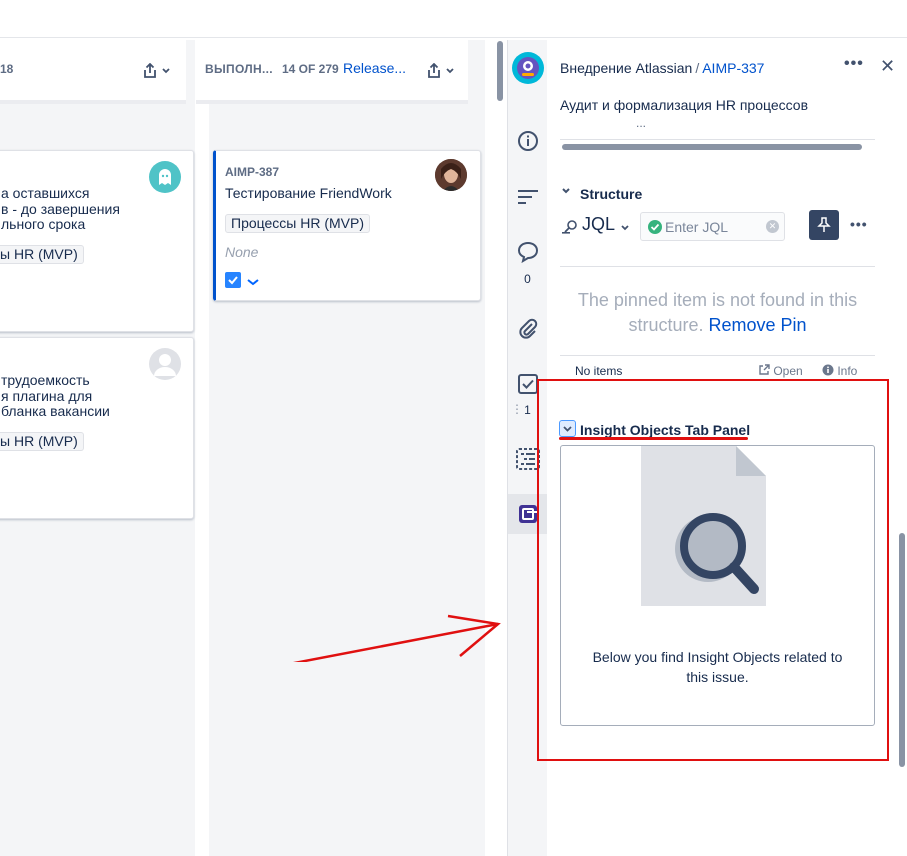 The image size is (907, 856). I want to click on user-photo-icon, so click(451, 175).